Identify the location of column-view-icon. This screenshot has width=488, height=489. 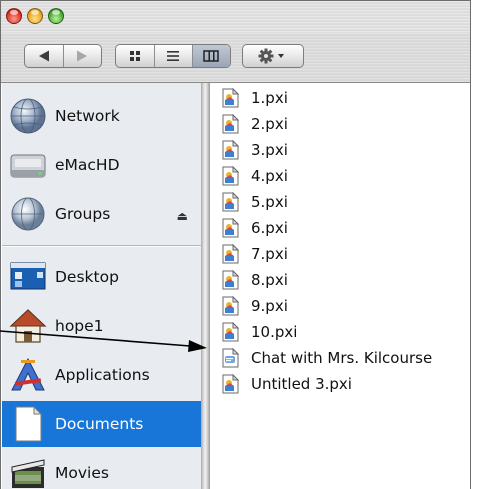
(211, 56).